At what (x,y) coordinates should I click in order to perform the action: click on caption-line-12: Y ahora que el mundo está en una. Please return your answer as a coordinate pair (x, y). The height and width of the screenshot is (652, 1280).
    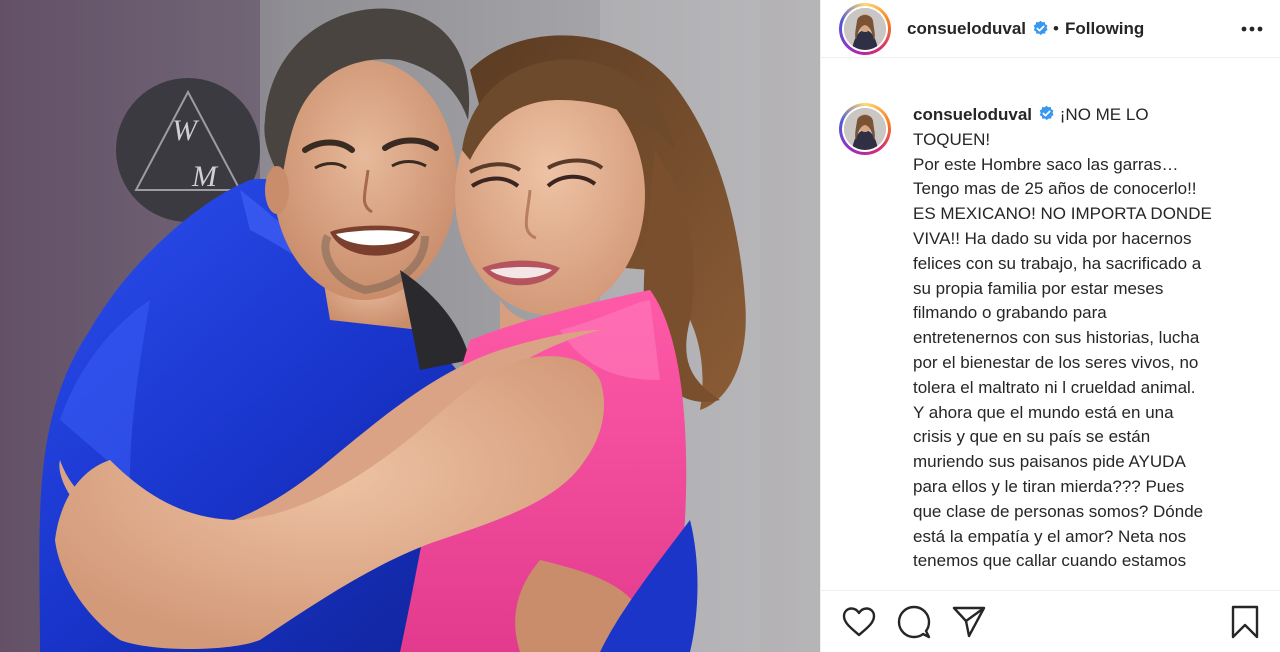
    Looking at the image, I should click on (1043, 412).